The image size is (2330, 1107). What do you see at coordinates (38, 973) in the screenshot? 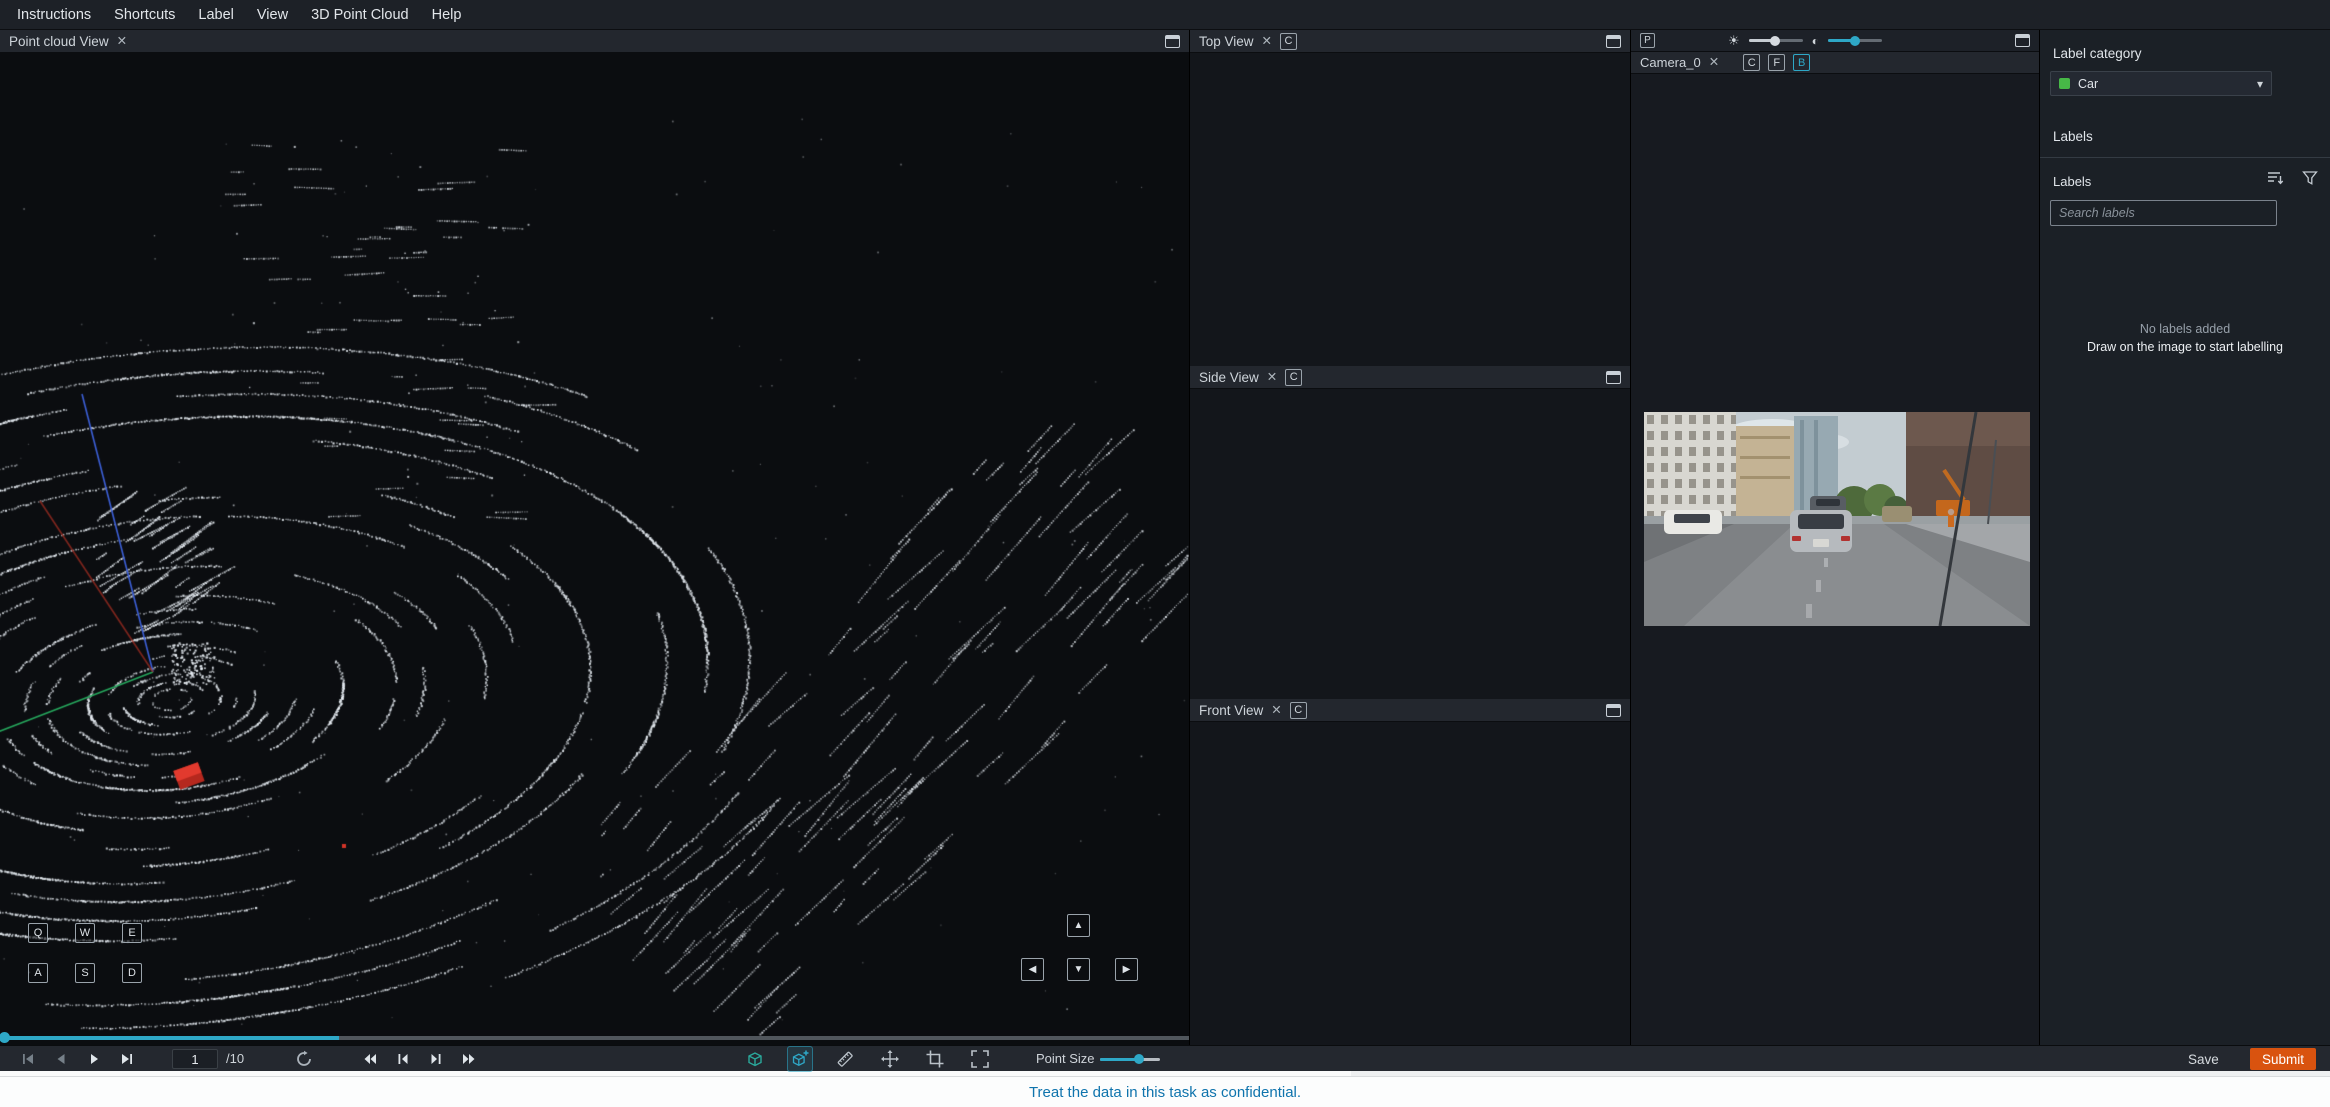
I see `key-a-button: A` at bounding box center [38, 973].